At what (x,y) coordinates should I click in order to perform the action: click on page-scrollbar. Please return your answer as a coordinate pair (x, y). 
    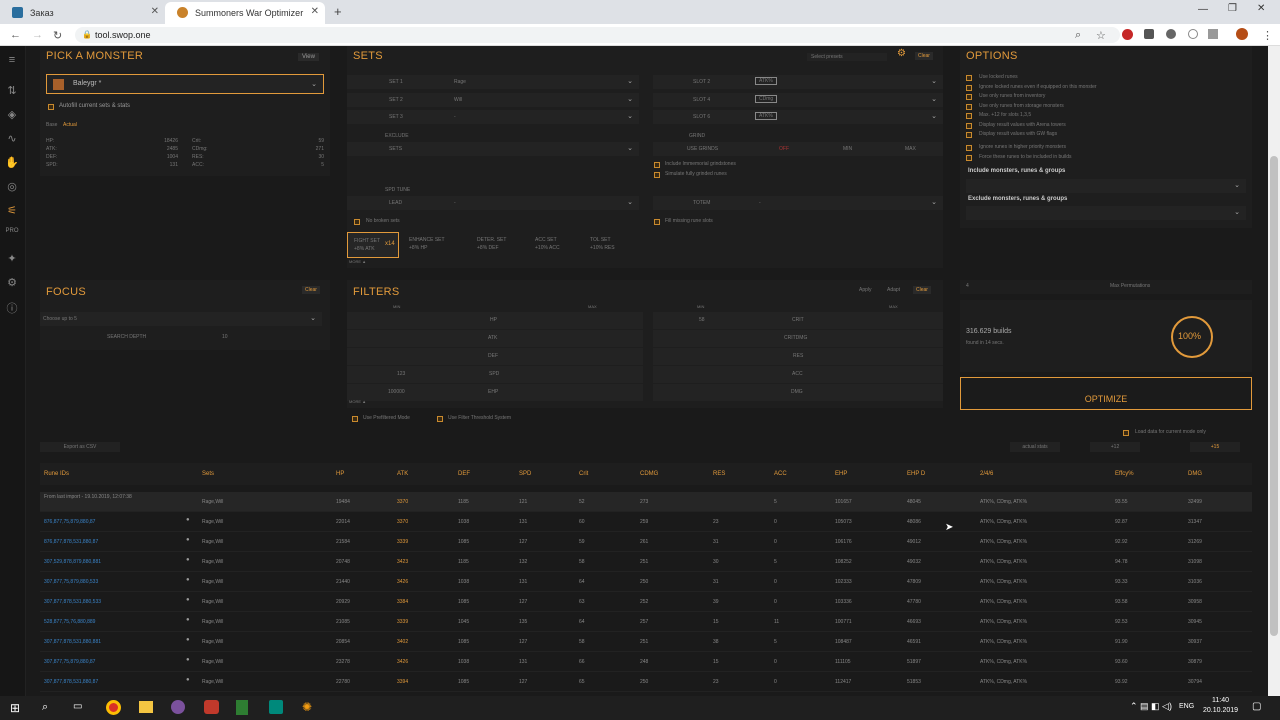
    Looking at the image, I should click on (1274, 371).